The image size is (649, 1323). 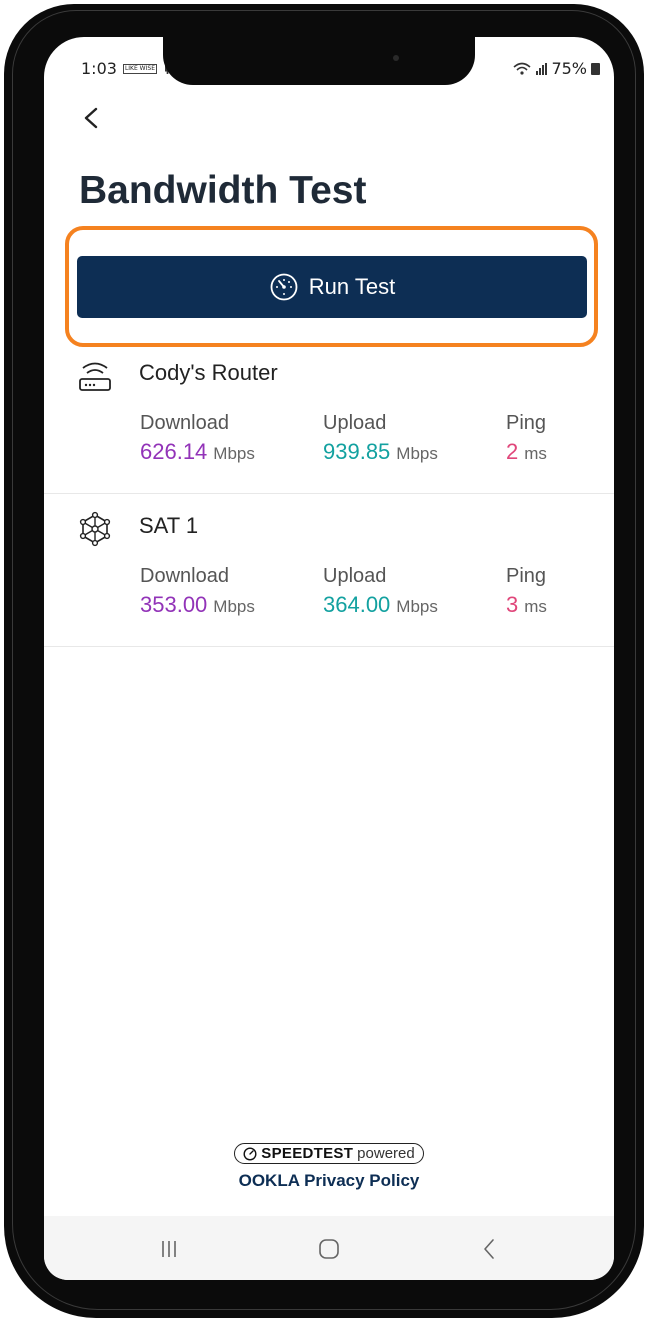 What do you see at coordinates (223, 190) in the screenshot?
I see `page-title: Bandwidth Test` at bounding box center [223, 190].